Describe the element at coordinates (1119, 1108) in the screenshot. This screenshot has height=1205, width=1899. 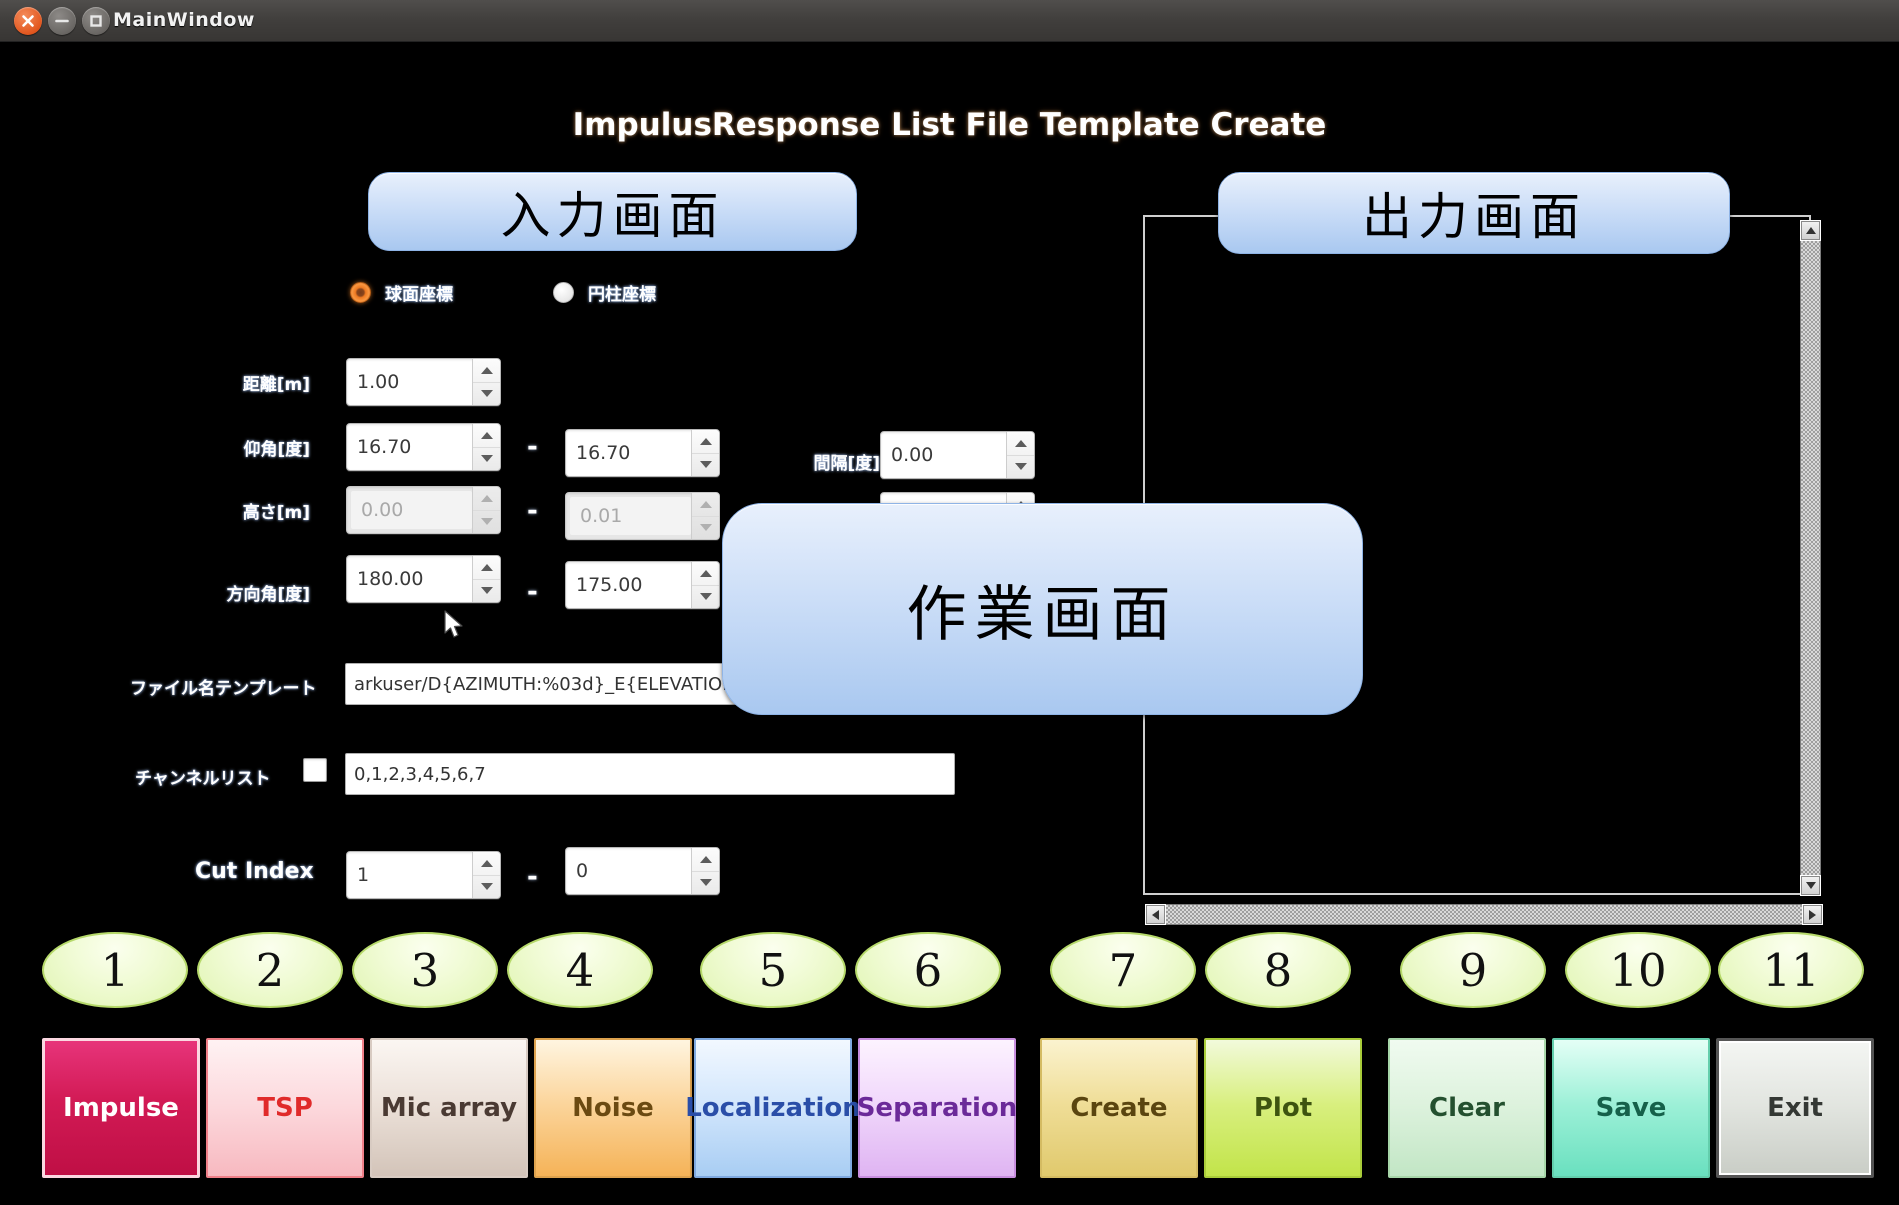
I see `button-create: Create` at that location.